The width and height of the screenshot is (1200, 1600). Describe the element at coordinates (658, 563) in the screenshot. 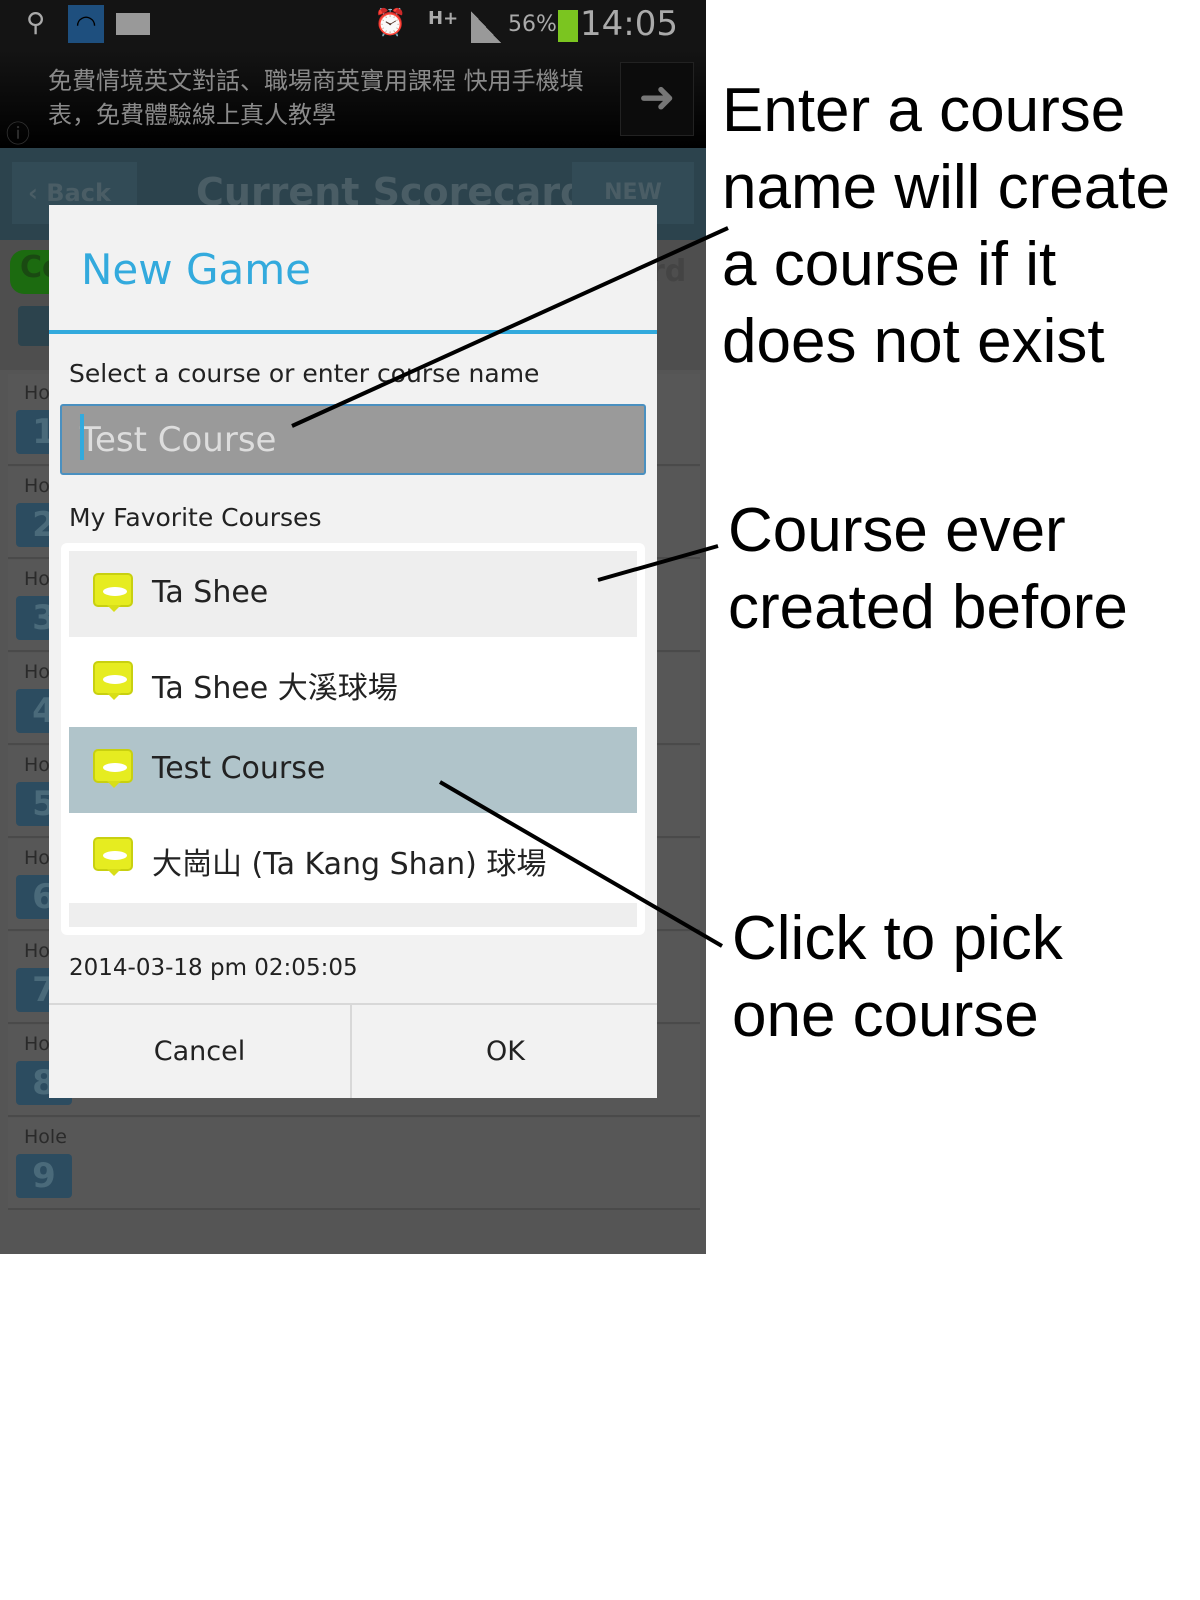

I see `pointer-line-ever` at that location.